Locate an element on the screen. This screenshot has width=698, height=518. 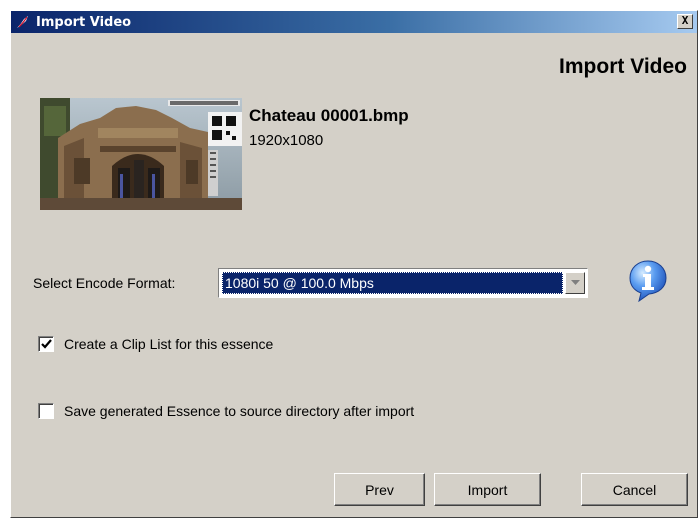
video-thumbnail is located at coordinates (141, 154).